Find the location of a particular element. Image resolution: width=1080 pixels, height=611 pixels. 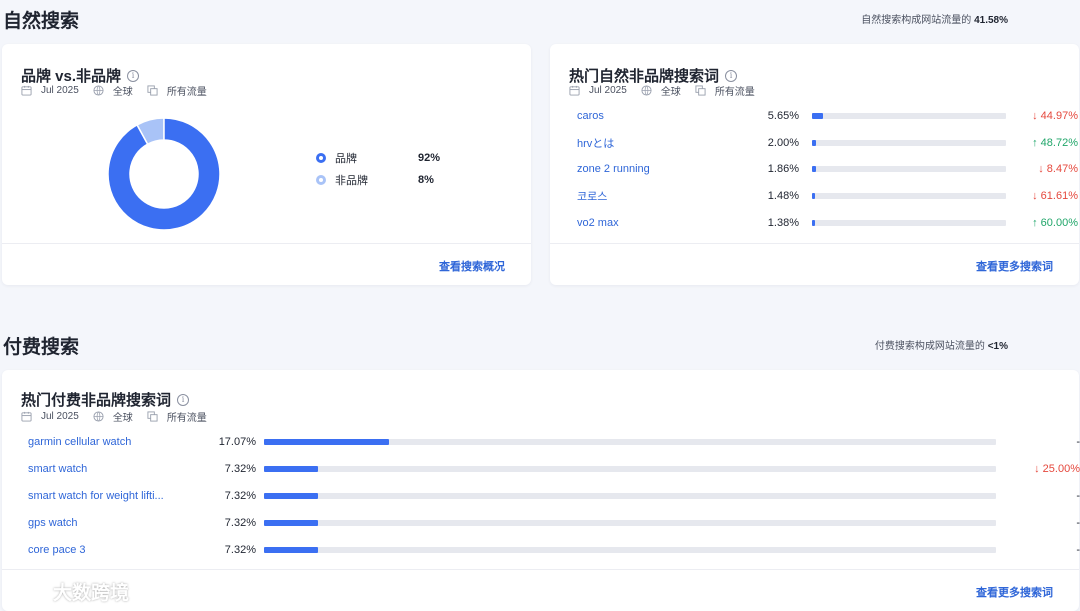

keyword-row: zone 2 running 1.86% ↓ 8.47% is located at coordinates (827, 169).